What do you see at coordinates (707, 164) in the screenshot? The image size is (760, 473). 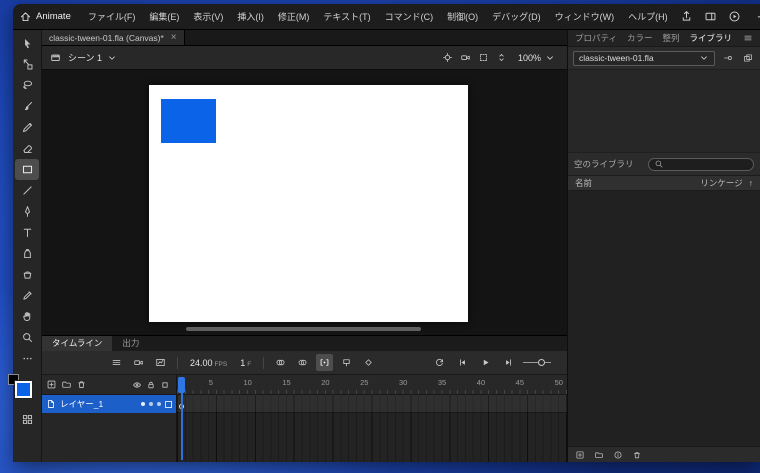 I see `library-search-input` at bounding box center [707, 164].